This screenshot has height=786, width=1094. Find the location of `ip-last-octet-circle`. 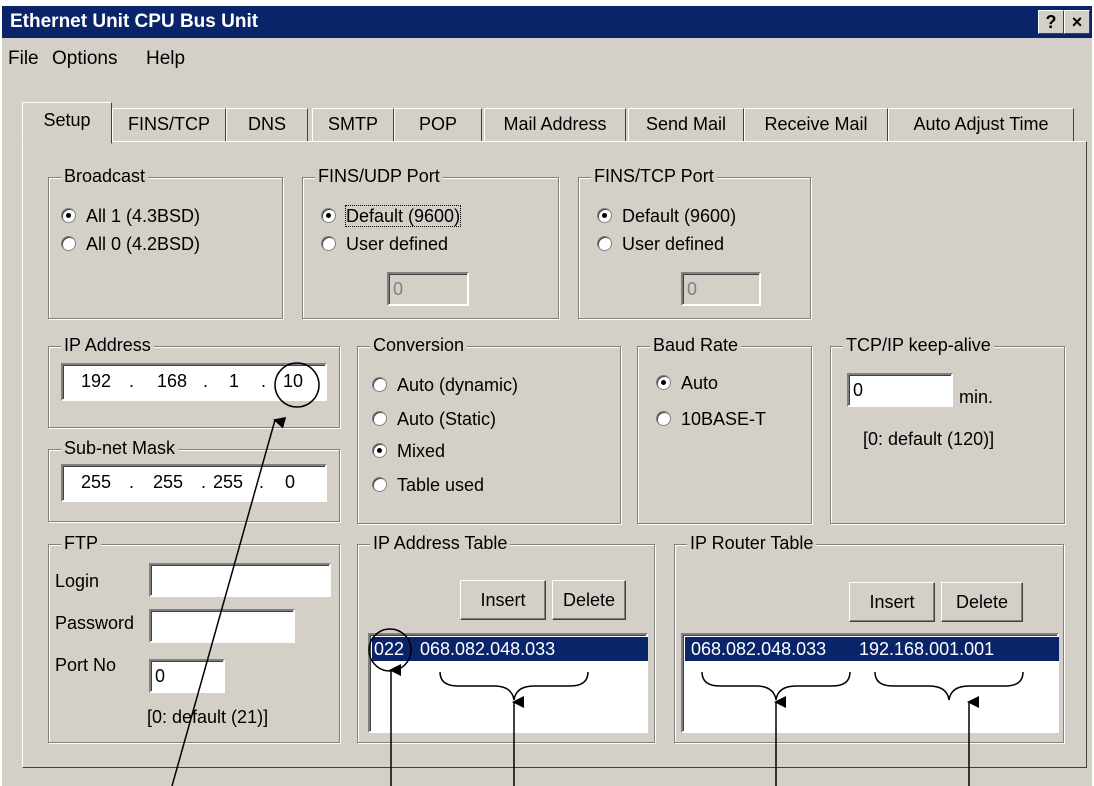

ip-last-octet-circle is located at coordinates (297, 385).